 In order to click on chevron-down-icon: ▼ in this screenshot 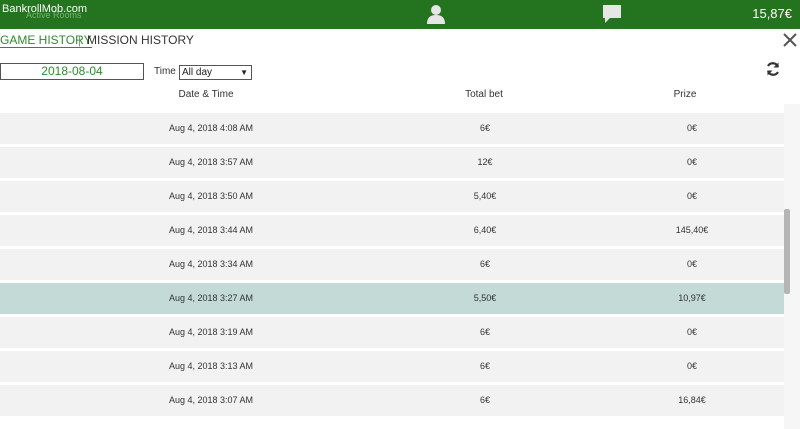, I will do `click(244, 72)`.